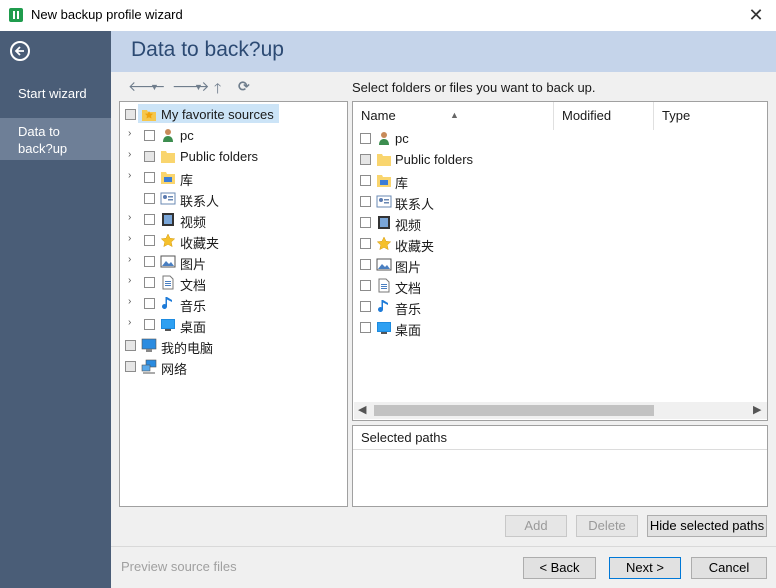 The width and height of the screenshot is (776, 588). What do you see at coordinates (233, 219) in the screenshot?
I see `tree-item: › 视频` at bounding box center [233, 219].